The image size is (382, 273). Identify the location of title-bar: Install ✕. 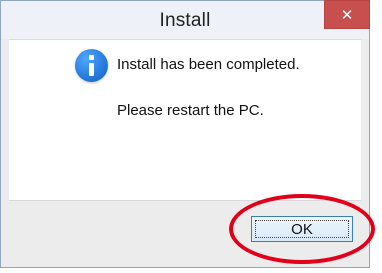
(185, 19).